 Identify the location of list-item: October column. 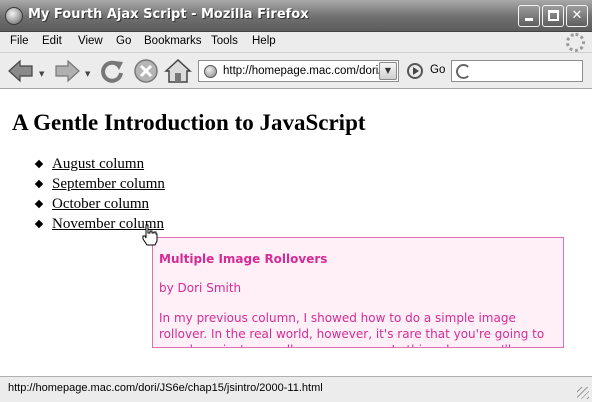
(99, 206).